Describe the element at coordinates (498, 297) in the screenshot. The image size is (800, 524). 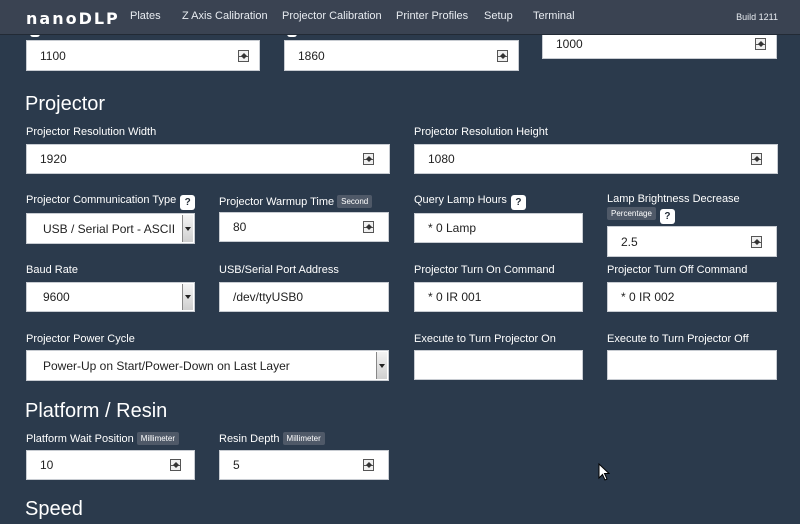
I see `turn-on-command-input: * 0 IR 001` at that location.